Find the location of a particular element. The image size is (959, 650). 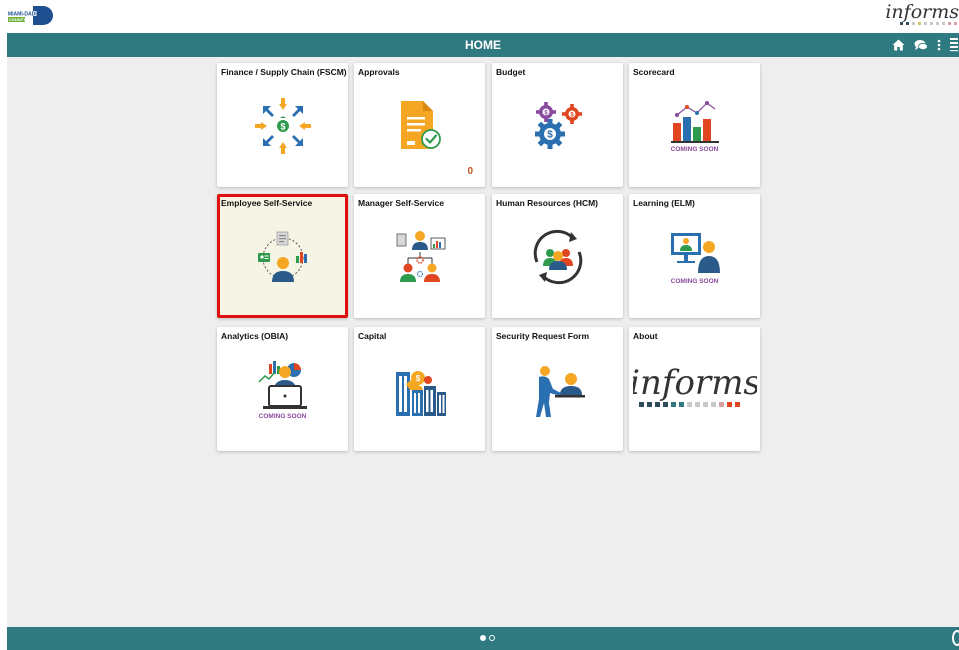

brand-bar: MIAMI-DADE COUNTY informs is located at coordinates (479, 15).